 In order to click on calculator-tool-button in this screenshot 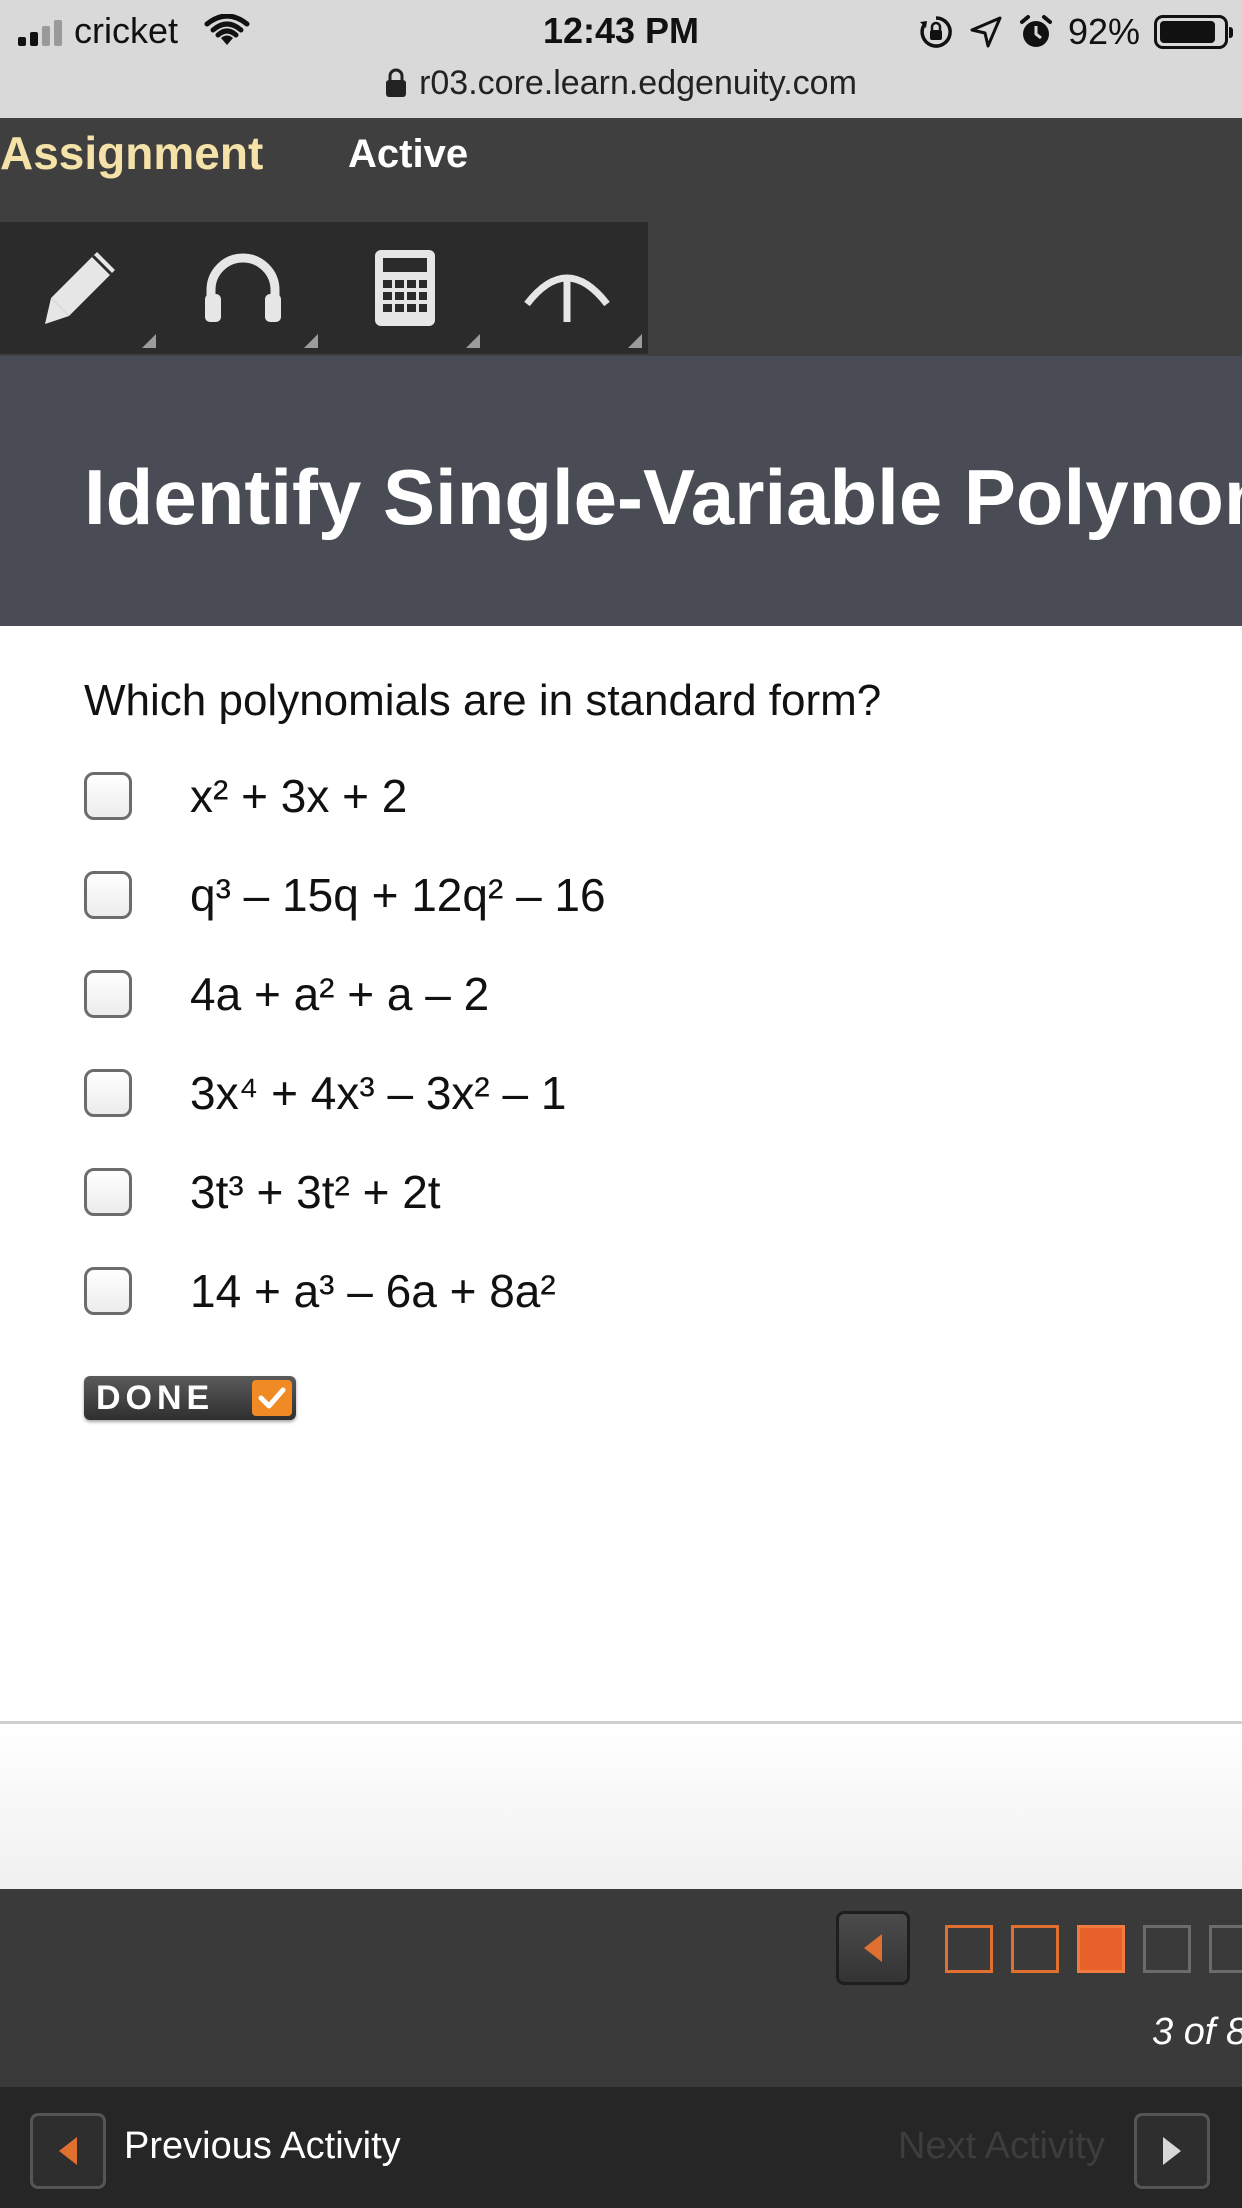, I will do `click(405, 288)`.